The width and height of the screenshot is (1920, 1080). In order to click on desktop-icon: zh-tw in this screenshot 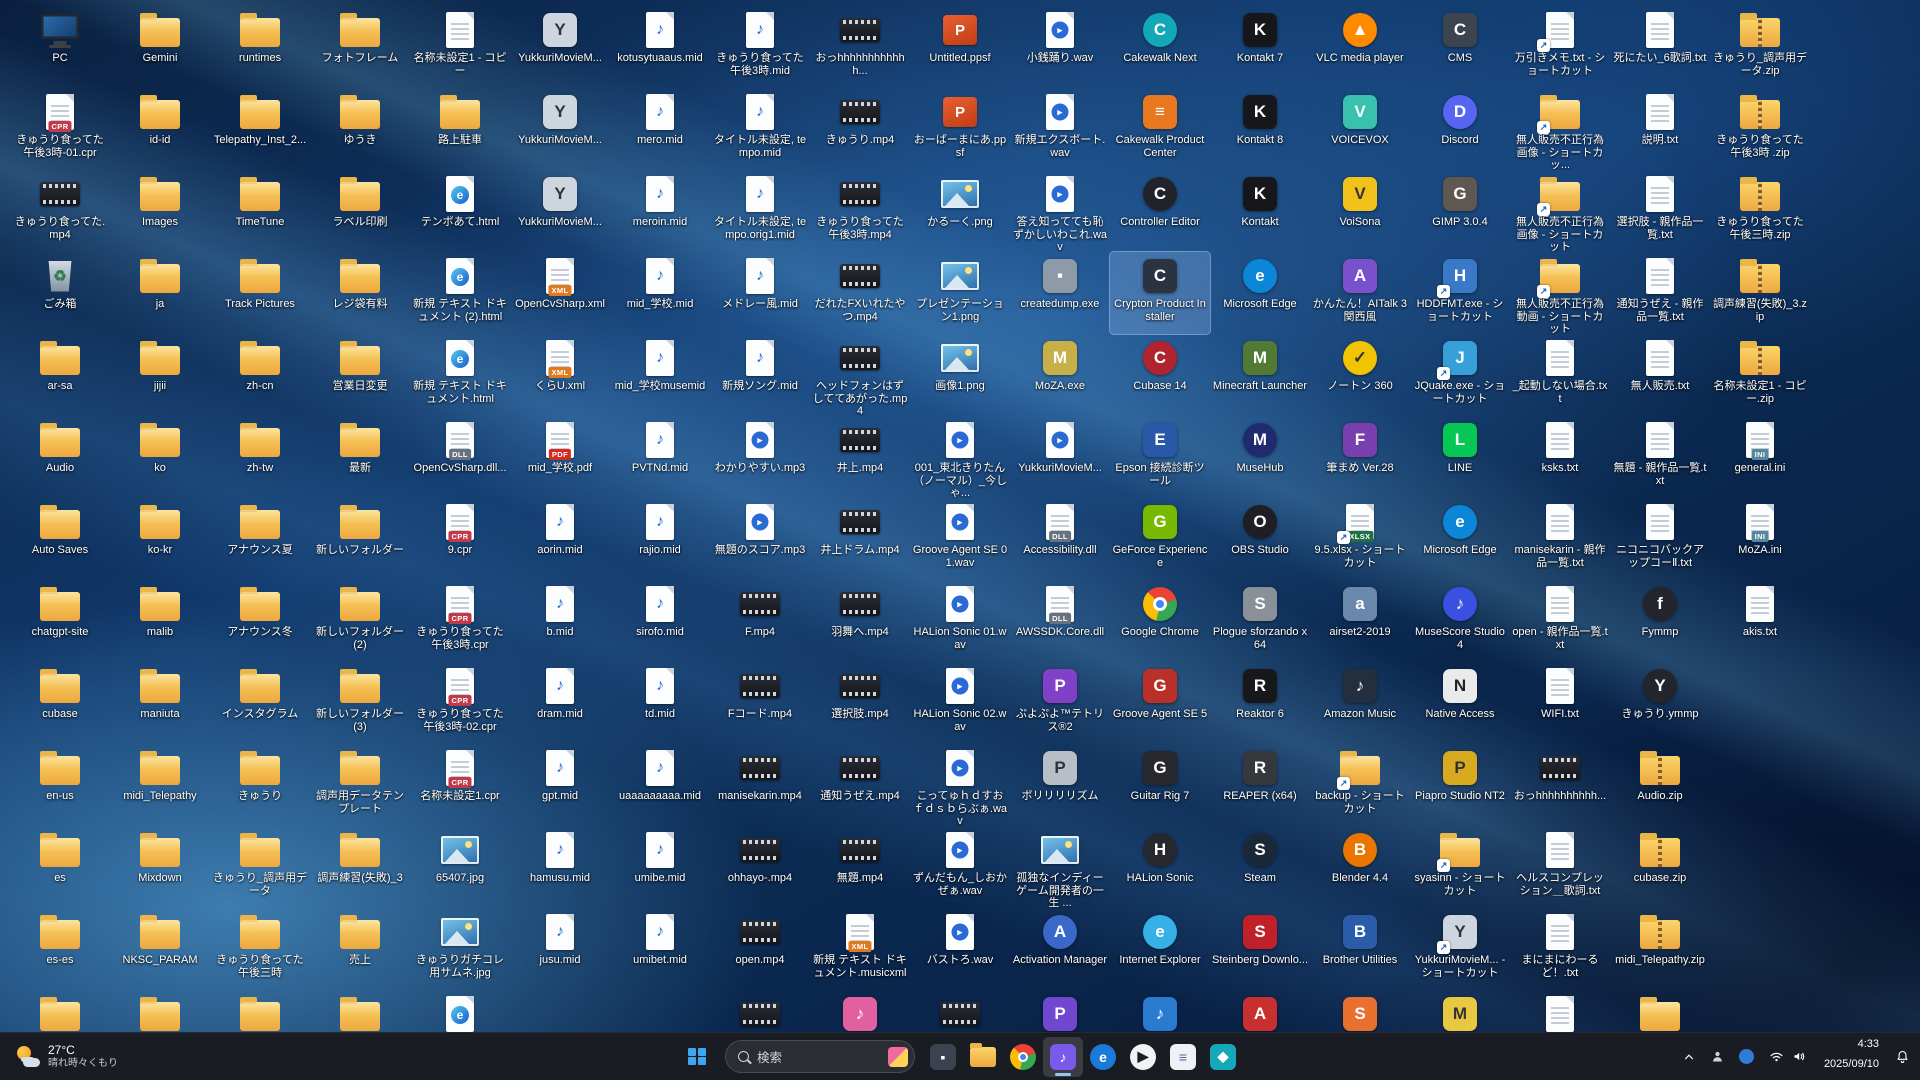, I will do `click(260, 457)`.